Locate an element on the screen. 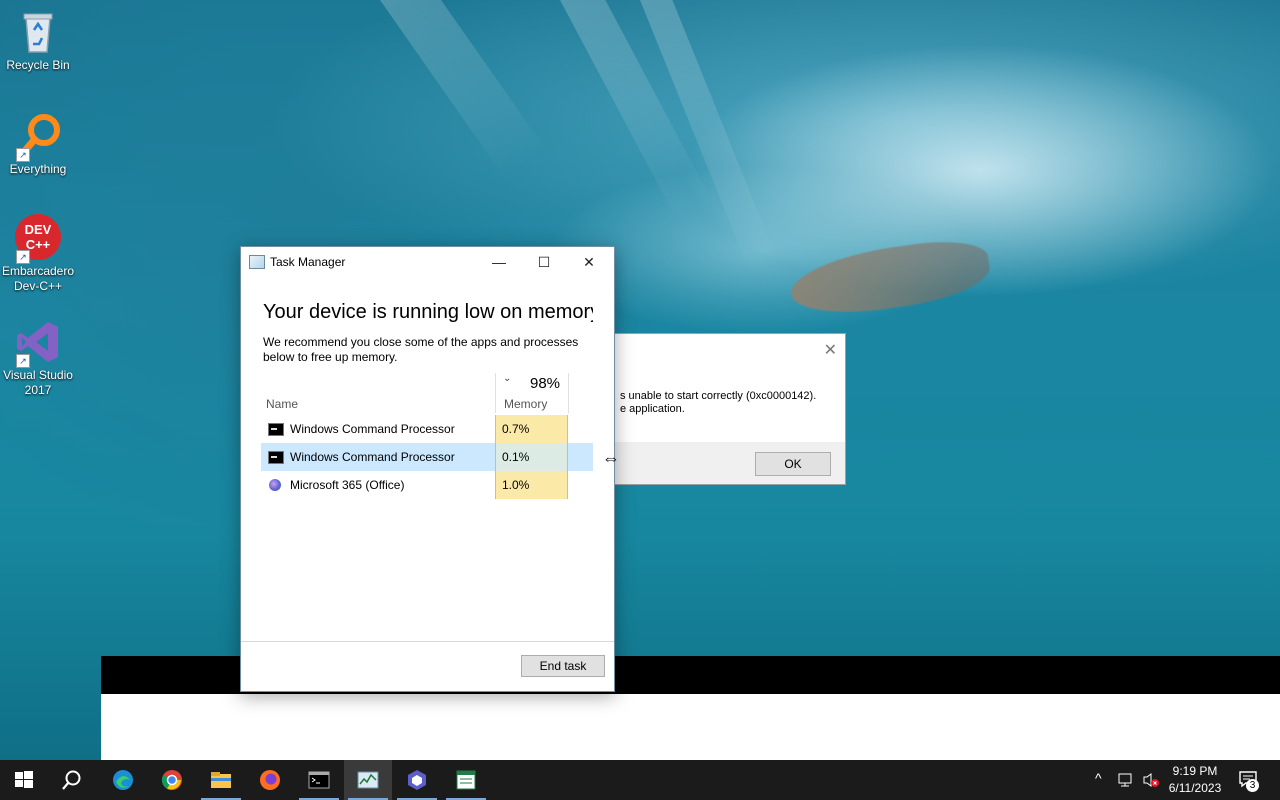 The image size is (1280, 800). taskbar-chrome is located at coordinates (172, 780).